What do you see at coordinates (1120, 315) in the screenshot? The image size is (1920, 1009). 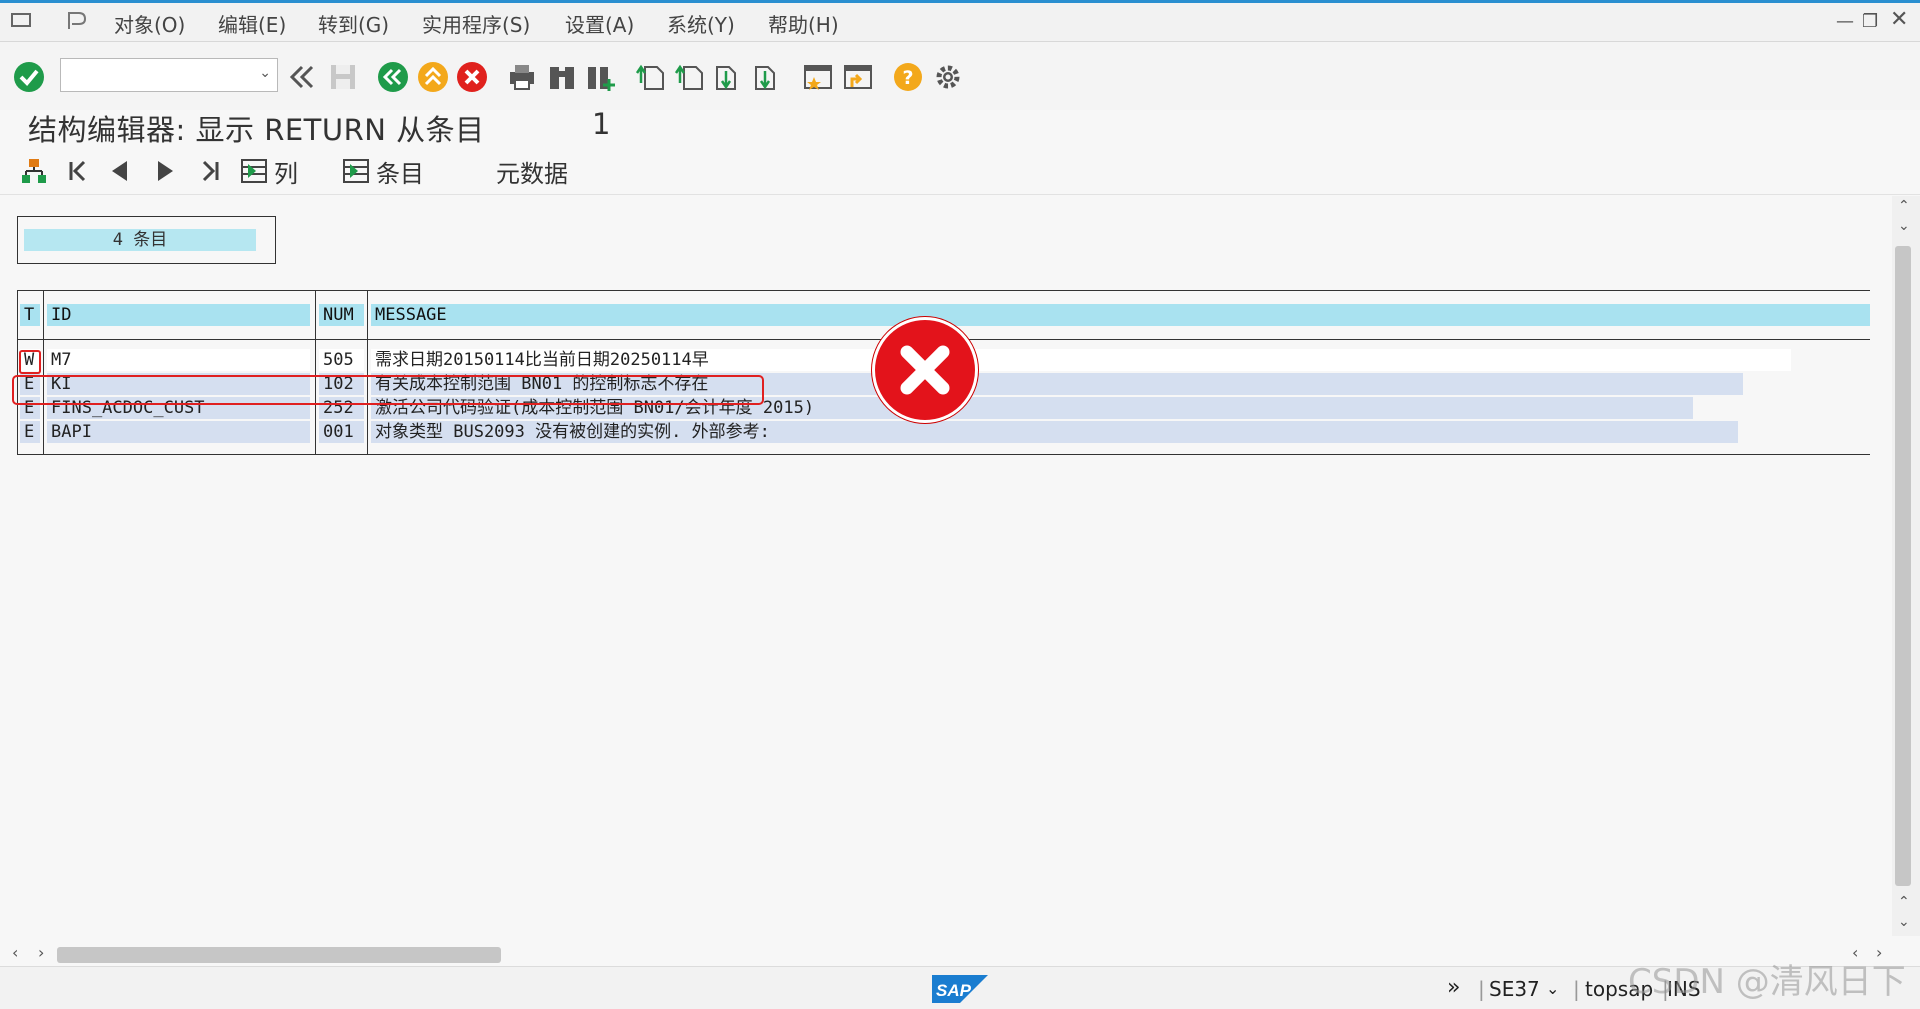 I see `column-header-message: MESSAGE` at bounding box center [1120, 315].